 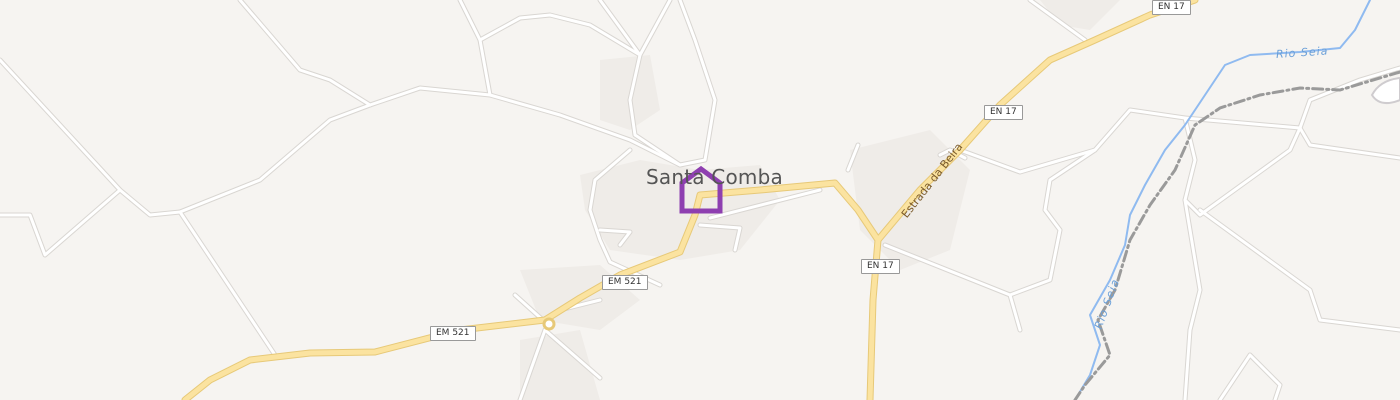 What do you see at coordinates (549, 324) in the screenshot?
I see `roundabout` at bounding box center [549, 324].